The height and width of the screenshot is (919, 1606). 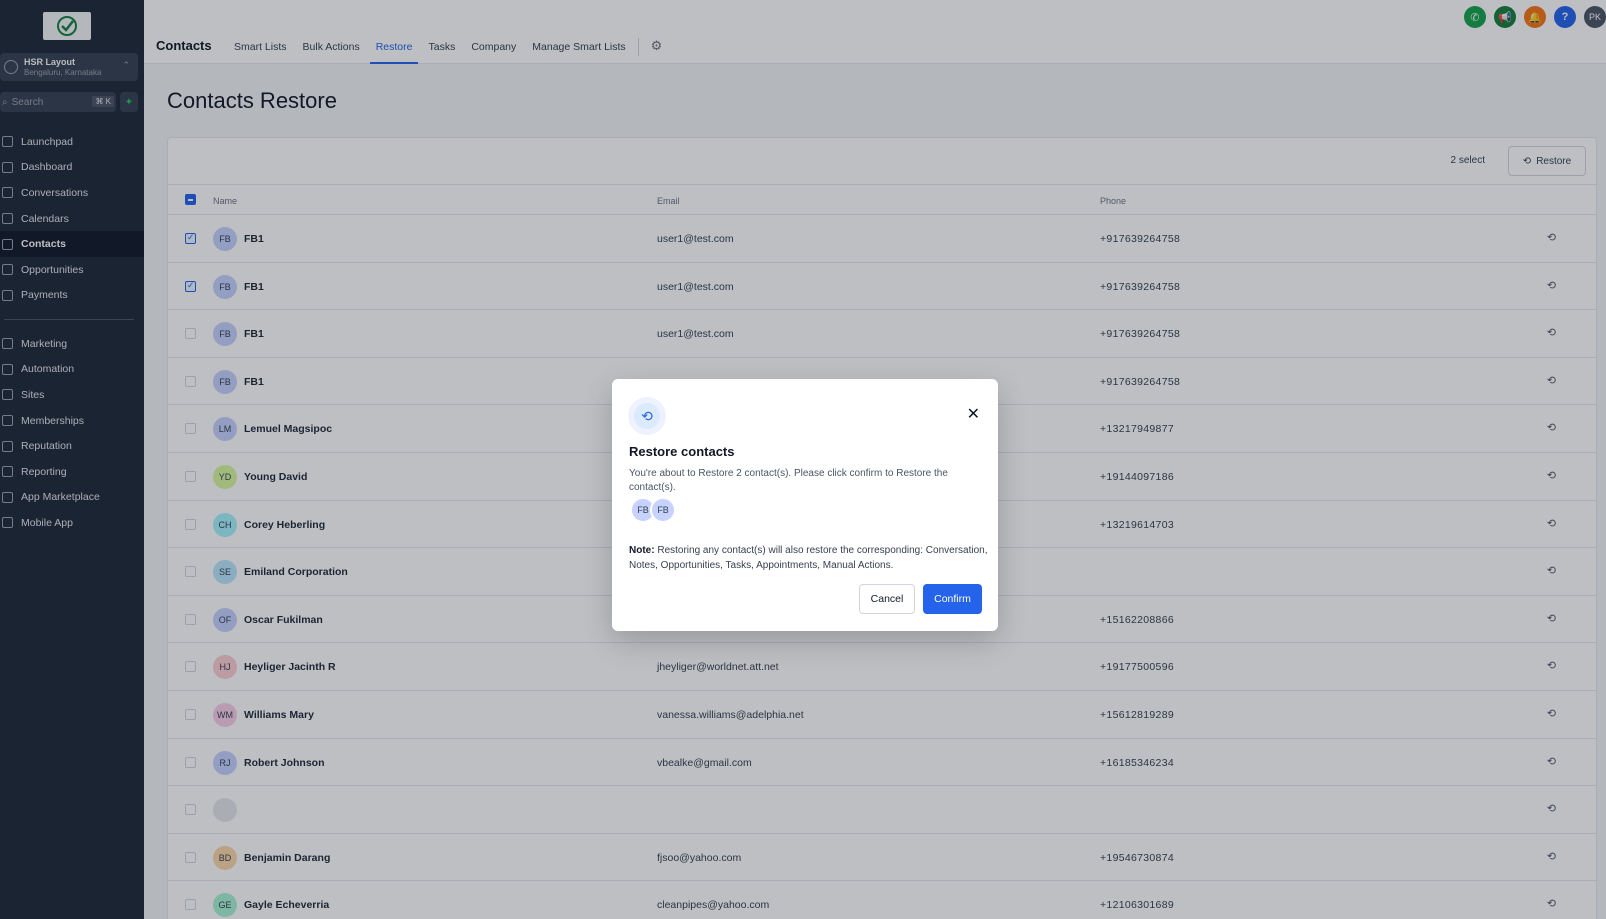 I want to click on dialog-avatars: FB FB, so click(x=655, y=510).